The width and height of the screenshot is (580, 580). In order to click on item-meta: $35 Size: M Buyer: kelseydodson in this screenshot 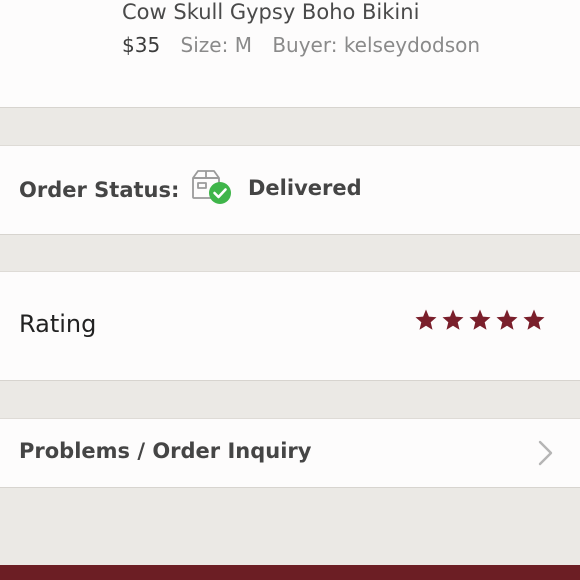, I will do `click(301, 45)`.